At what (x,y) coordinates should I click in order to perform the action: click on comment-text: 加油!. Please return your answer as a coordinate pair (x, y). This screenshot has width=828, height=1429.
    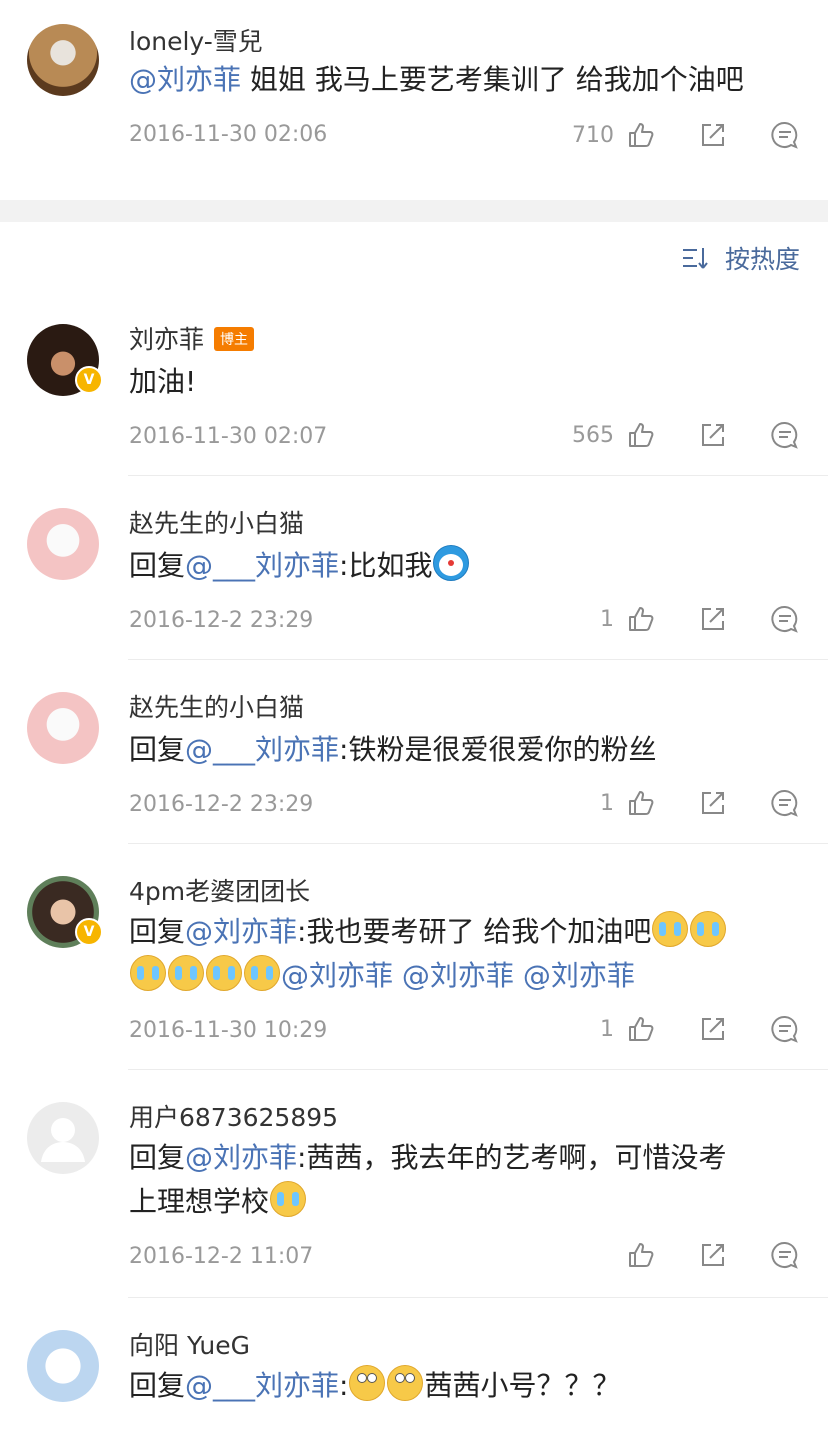
    Looking at the image, I should click on (163, 381).